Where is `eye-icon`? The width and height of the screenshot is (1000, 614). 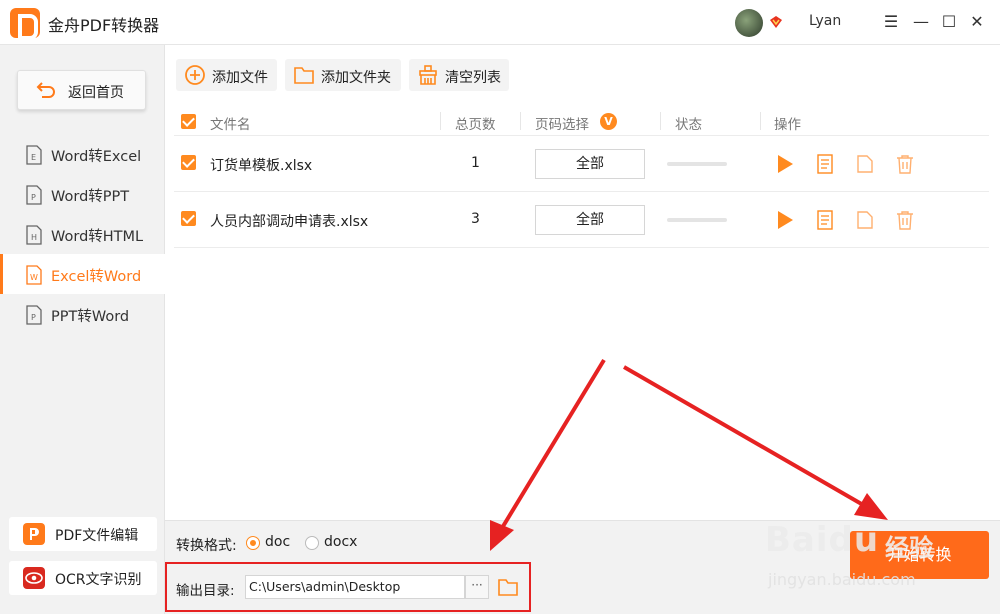
eye-icon is located at coordinates (34, 578).